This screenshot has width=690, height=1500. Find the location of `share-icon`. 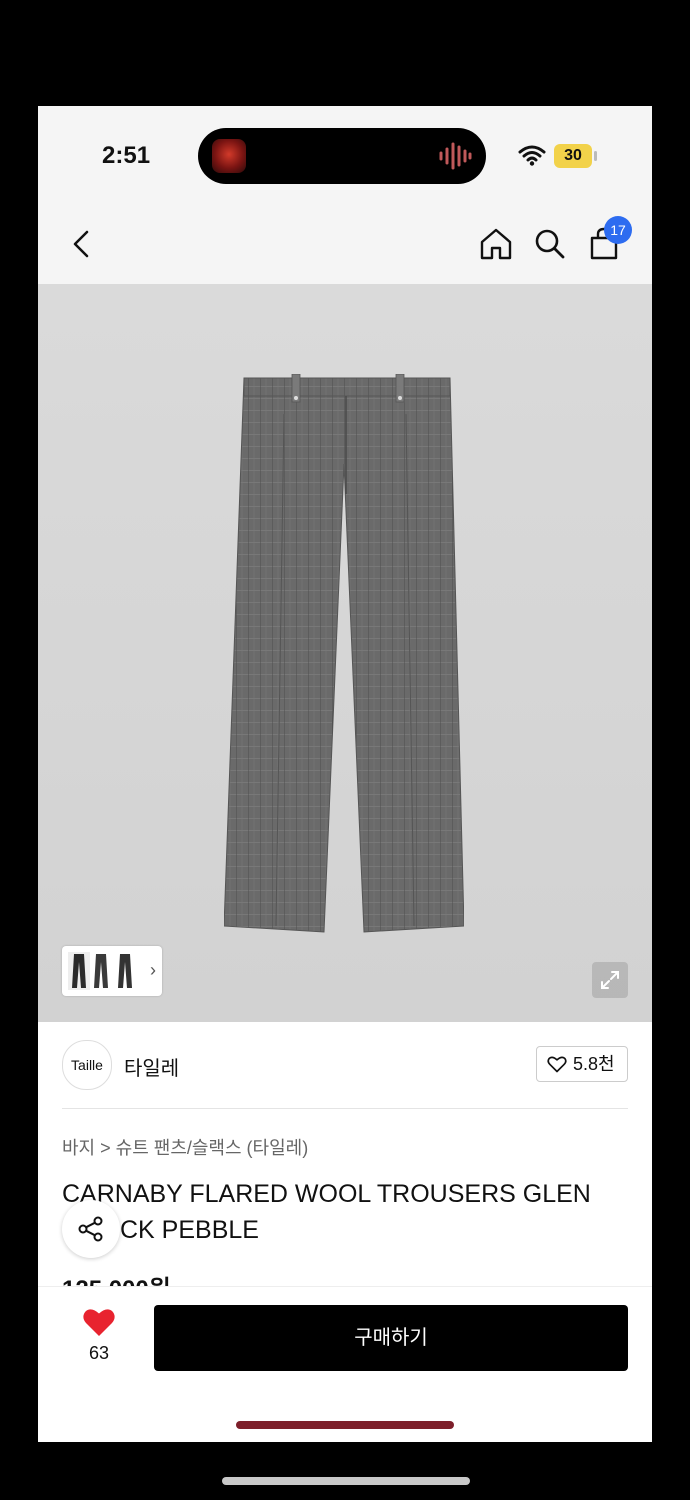

share-icon is located at coordinates (90, 1229).